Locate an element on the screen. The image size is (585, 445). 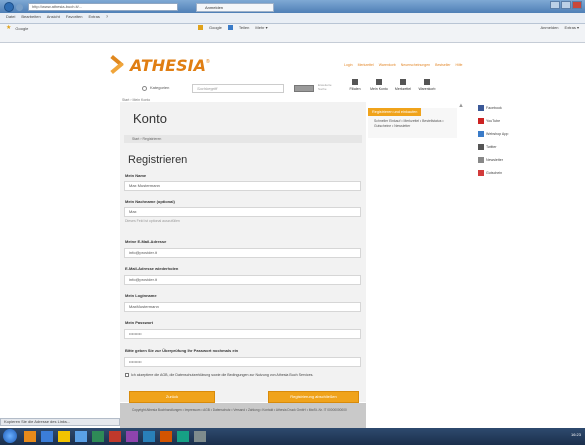
toolbar-share: Teilen is located at coordinates (244, 27).